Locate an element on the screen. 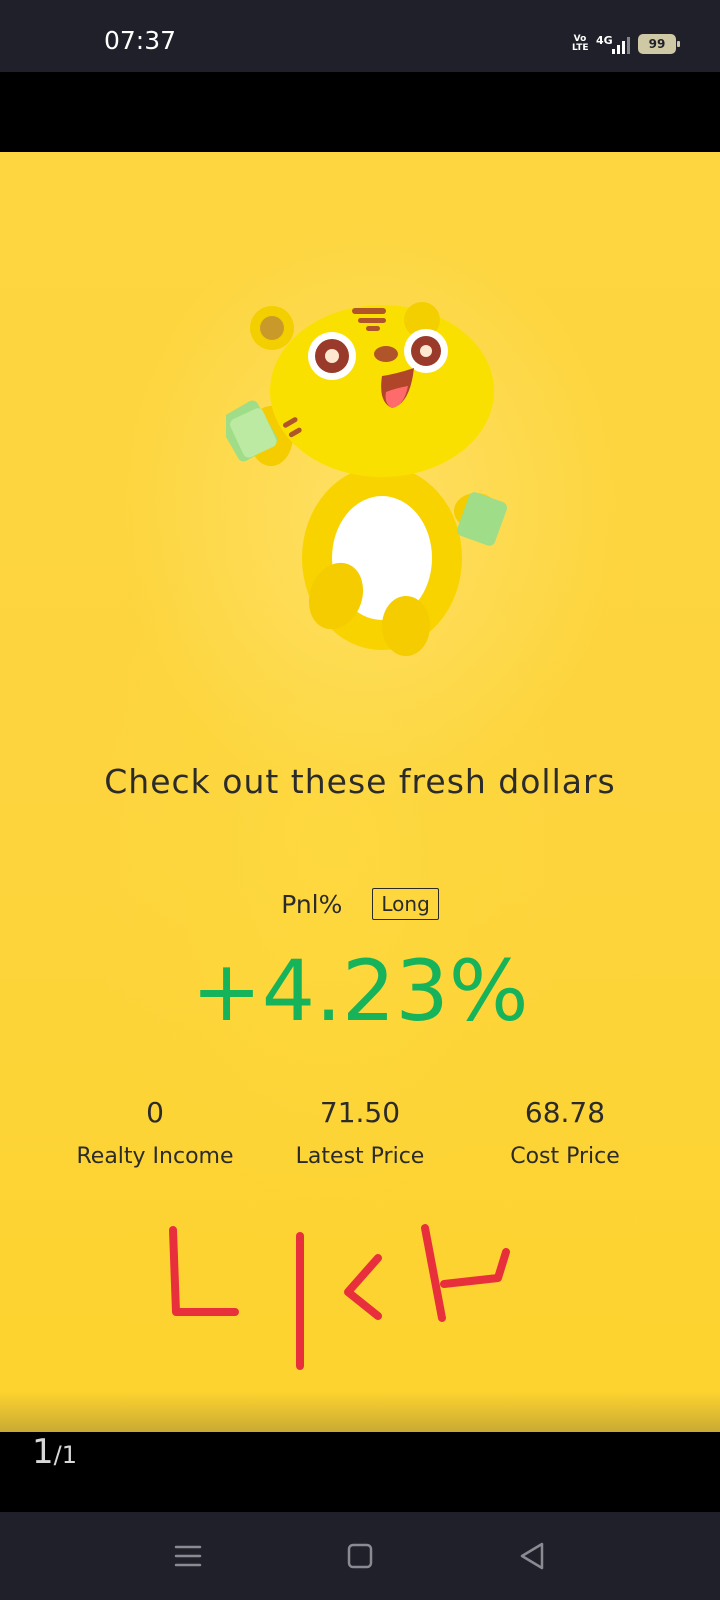  card-bottom-shade is located at coordinates (360, 1412).